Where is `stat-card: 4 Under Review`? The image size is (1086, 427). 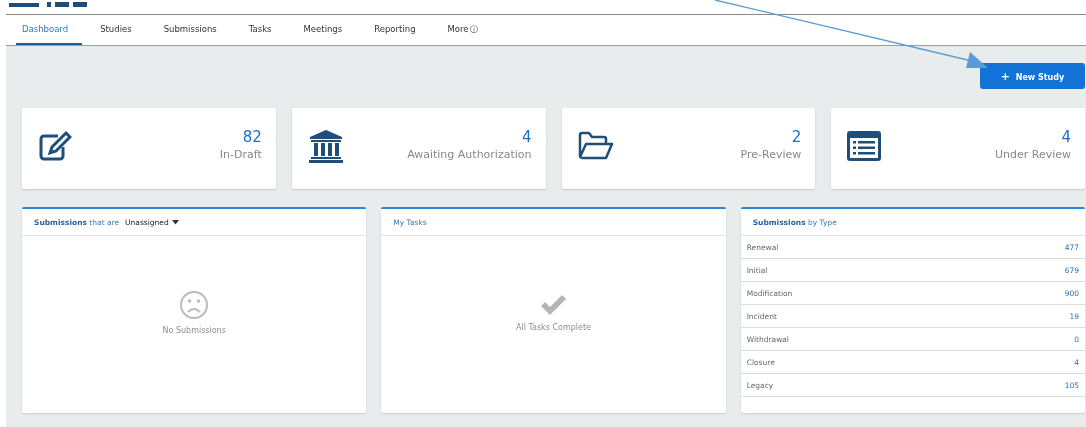 stat-card: 4 Under Review is located at coordinates (958, 148).